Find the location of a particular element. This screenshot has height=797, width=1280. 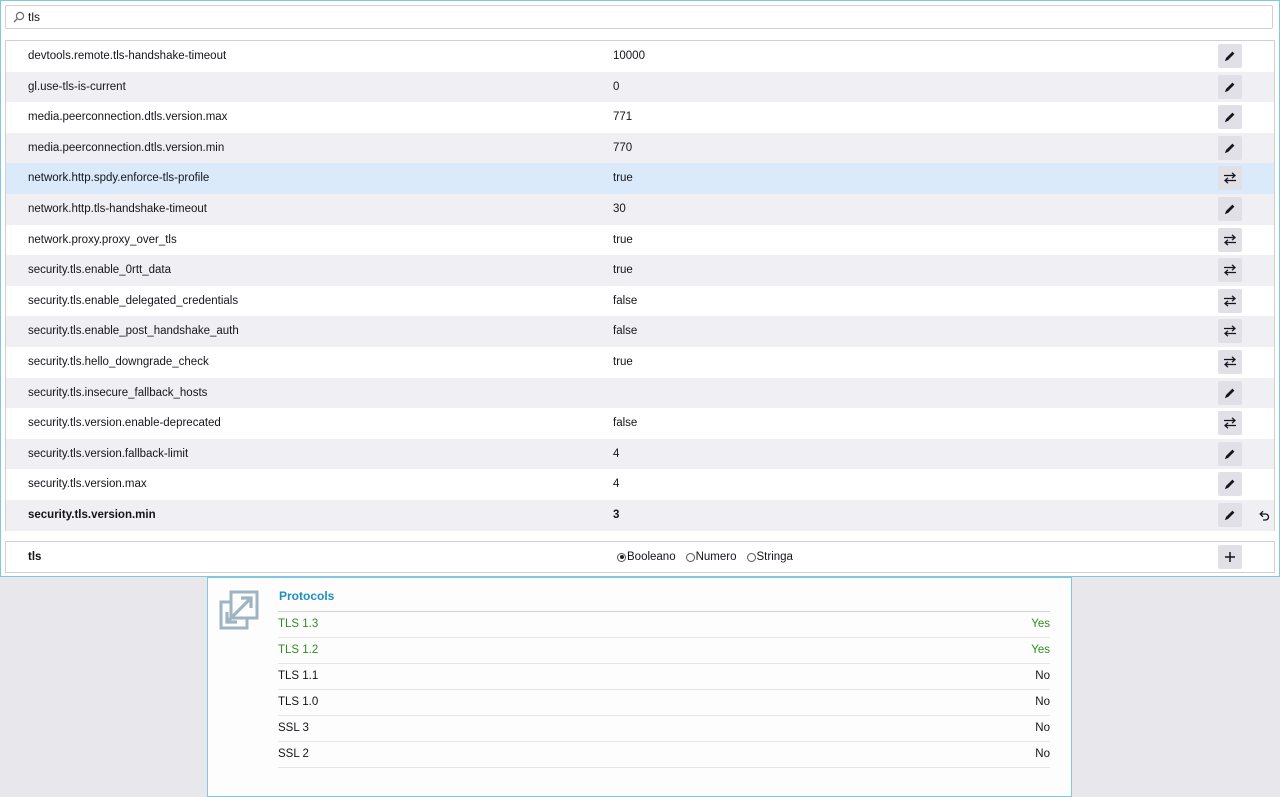

preference-name: security.tls.version.min is located at coordinates (92, 514).